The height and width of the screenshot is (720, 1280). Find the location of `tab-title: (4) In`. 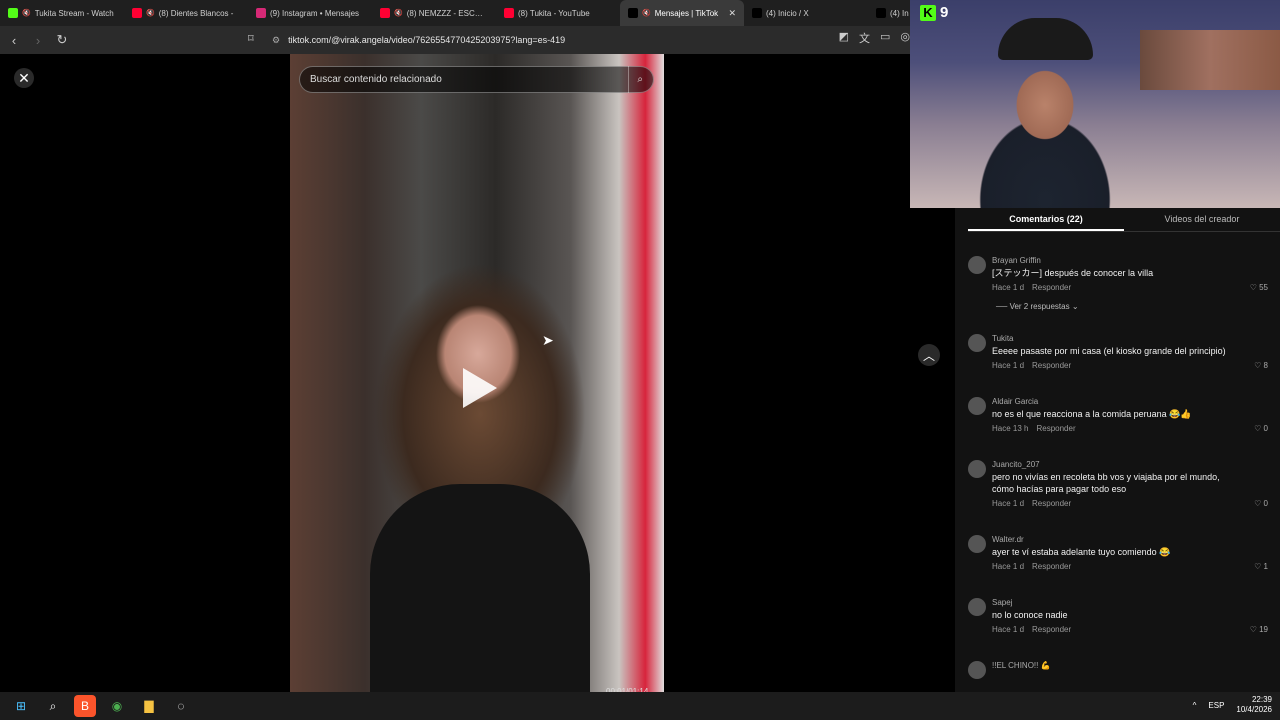

tab-title: (4) In is located at coordinates (899, 13).